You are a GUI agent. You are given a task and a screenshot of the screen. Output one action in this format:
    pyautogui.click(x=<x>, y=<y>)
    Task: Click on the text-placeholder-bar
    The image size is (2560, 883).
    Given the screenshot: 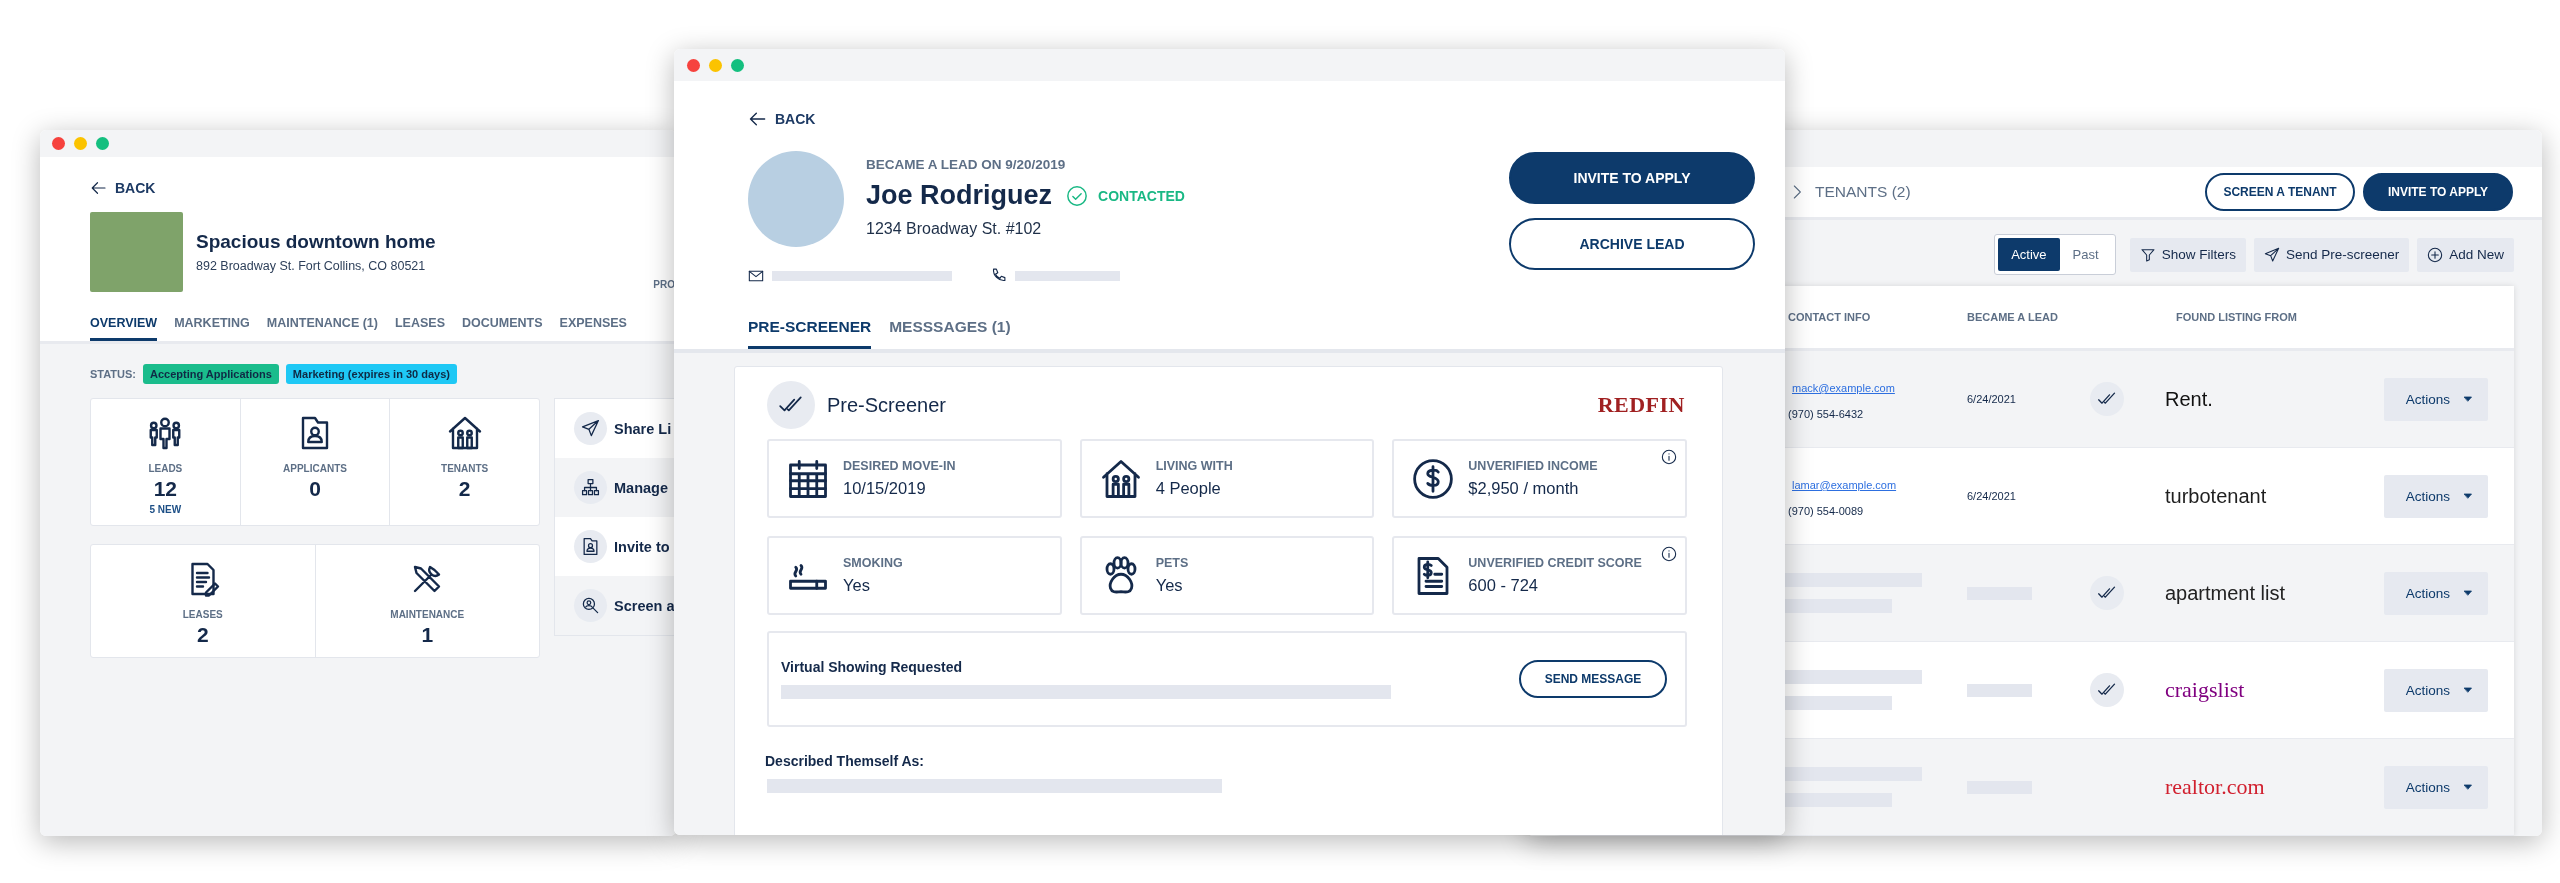 What is the action you would take?
    pyautogui.click(x=1999, y=690)
    